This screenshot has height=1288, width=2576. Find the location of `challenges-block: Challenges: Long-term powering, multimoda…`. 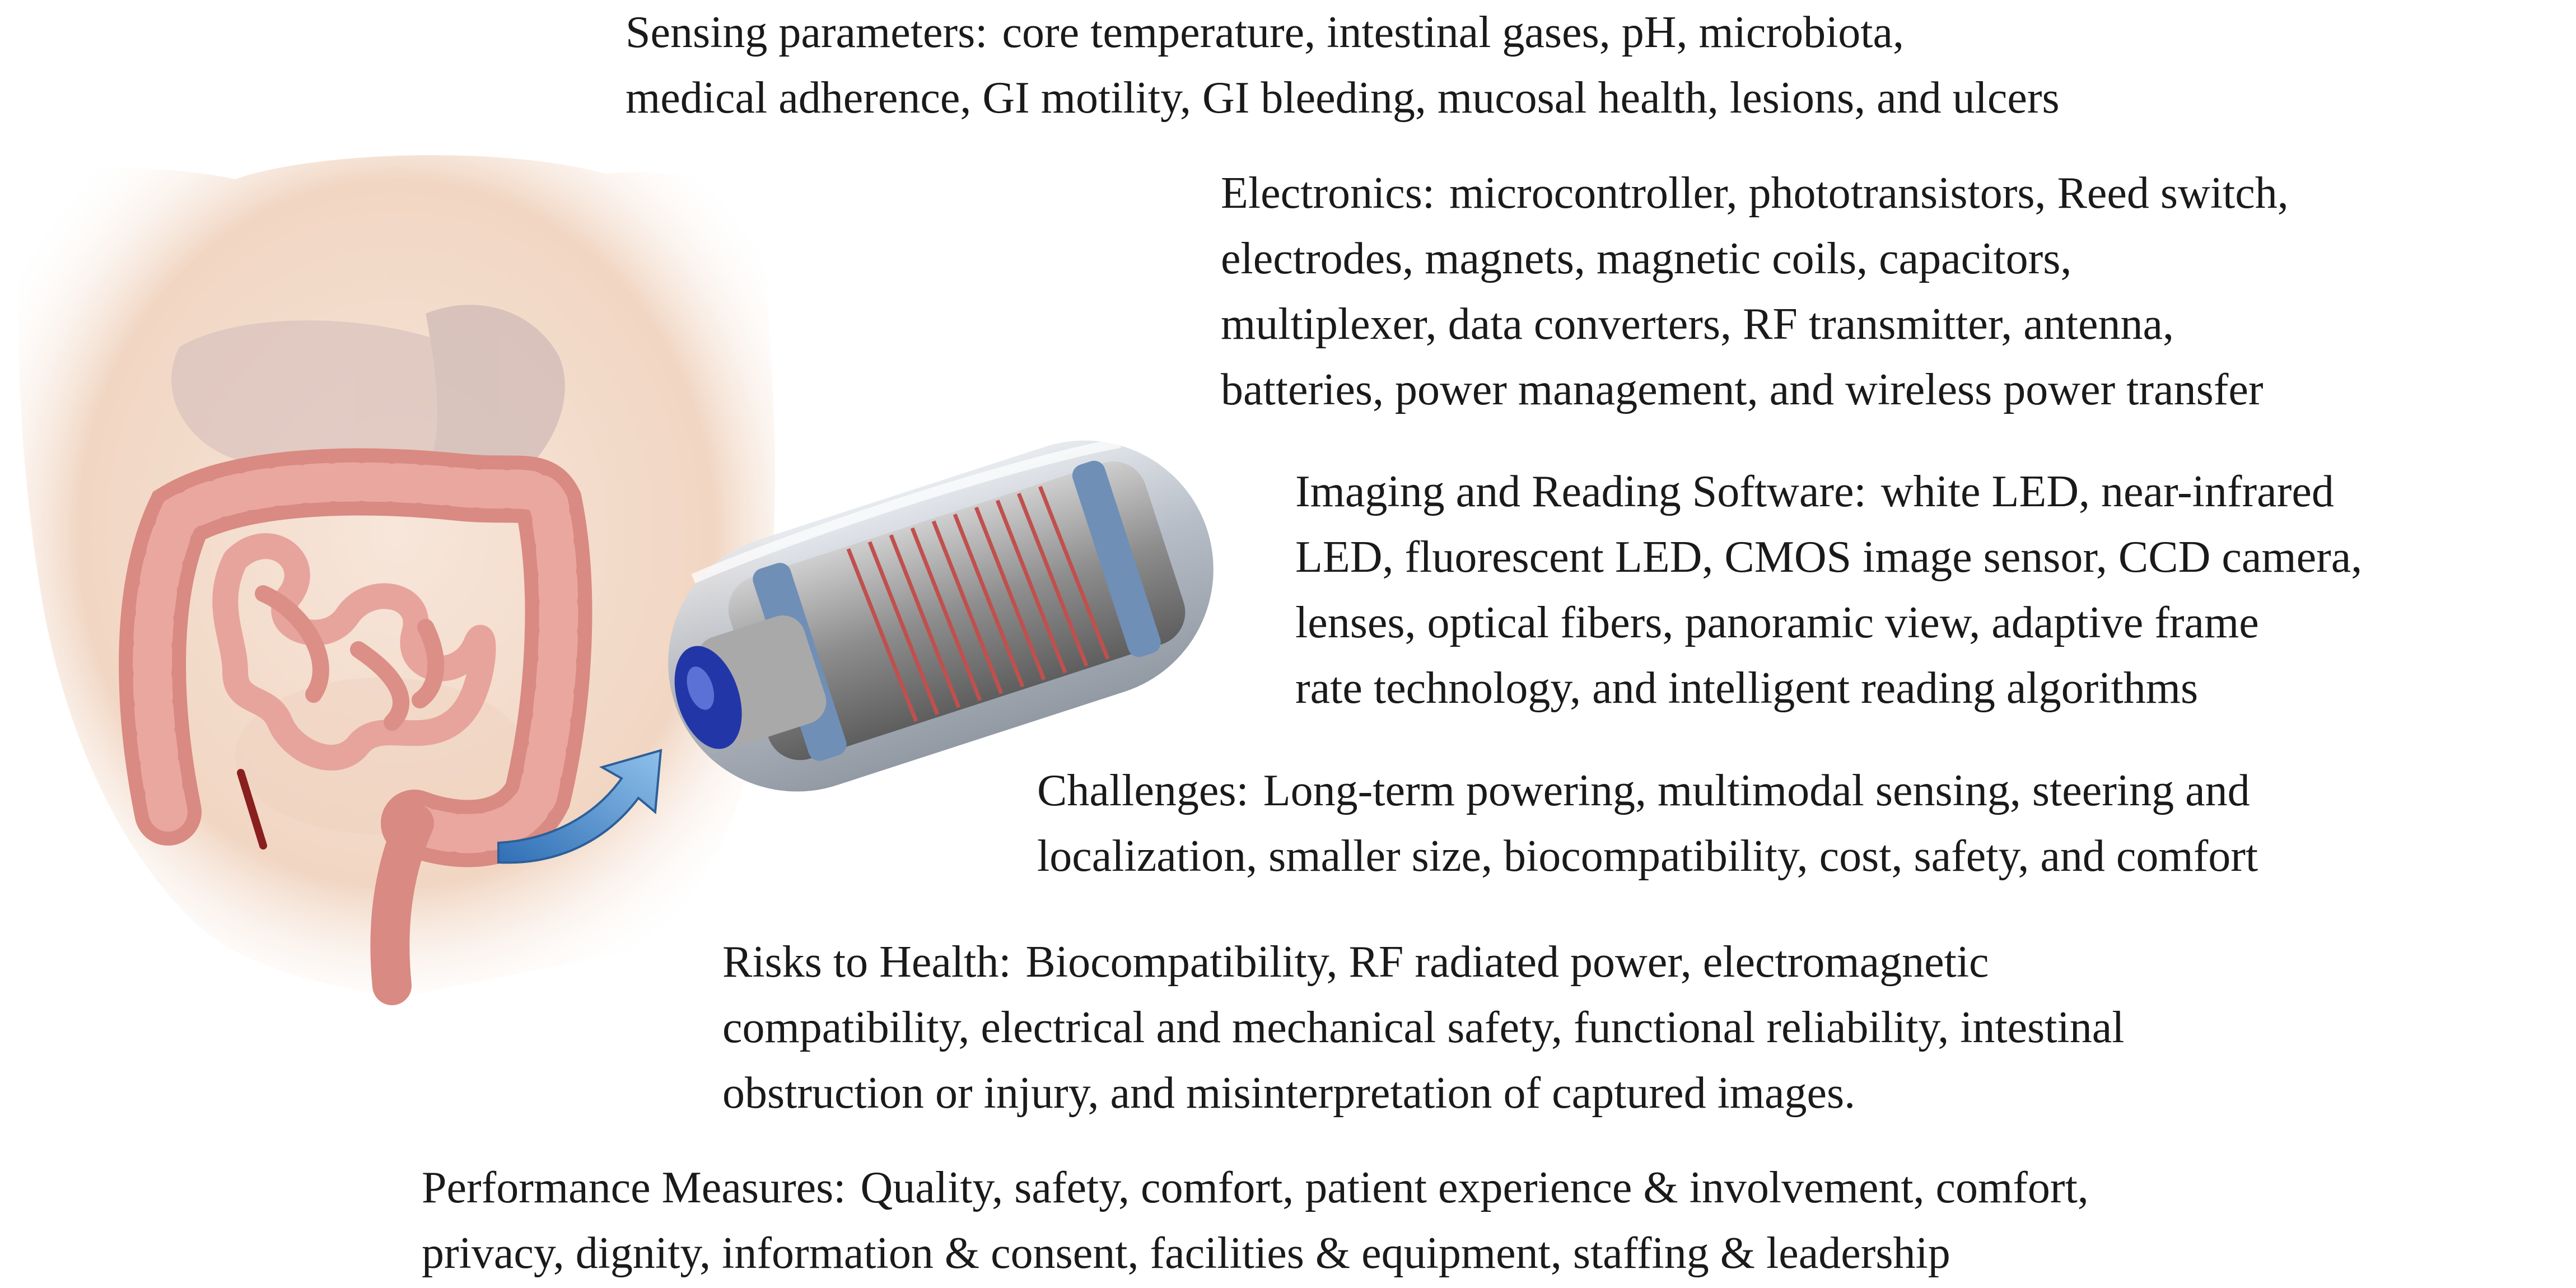

challenges-block: Challenges: Long-term powering, multimoda… is located at coordinates (1648, 824).